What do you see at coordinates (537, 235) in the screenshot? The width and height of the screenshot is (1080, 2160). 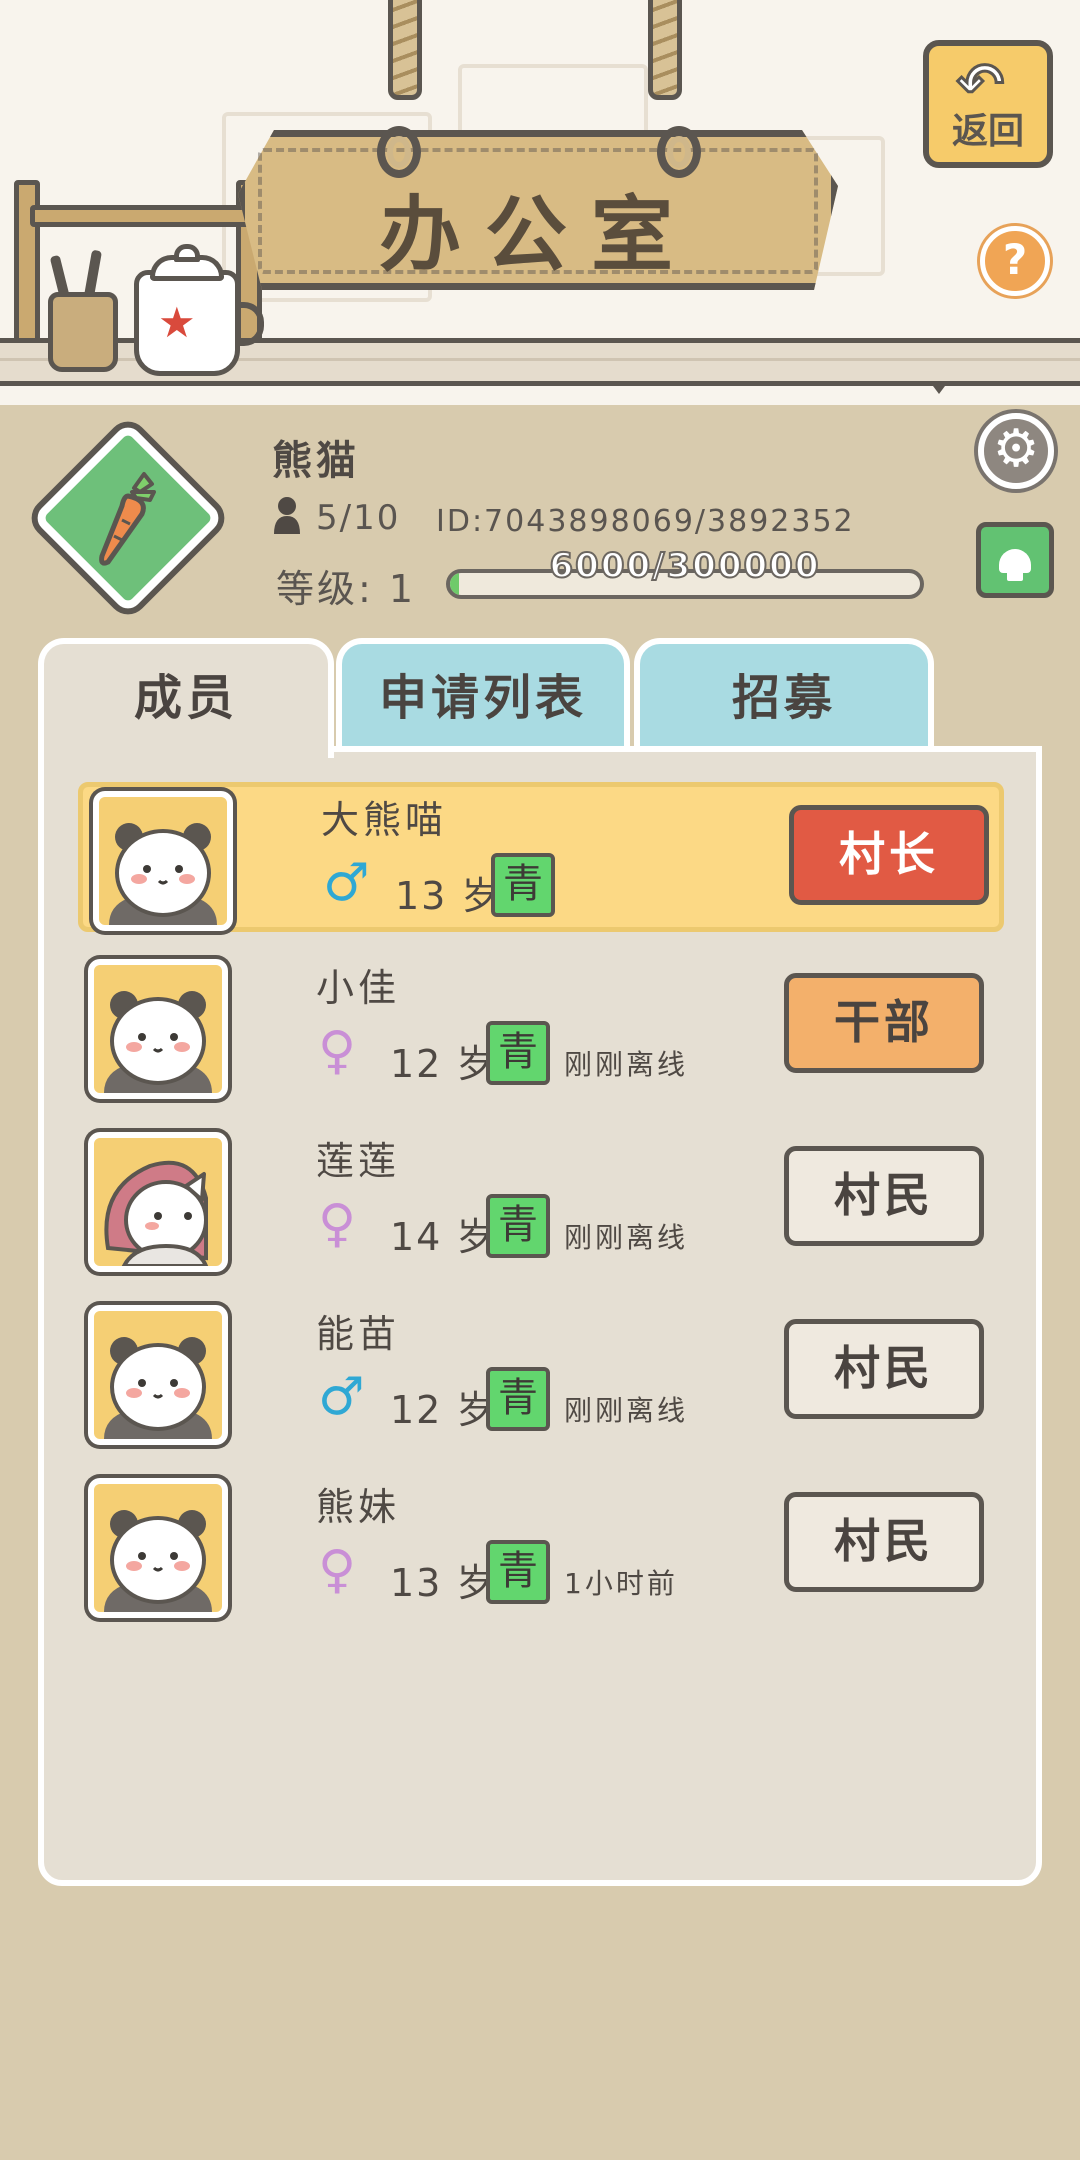 I see `page-title: 办公室` at bounding box center [537, 235].